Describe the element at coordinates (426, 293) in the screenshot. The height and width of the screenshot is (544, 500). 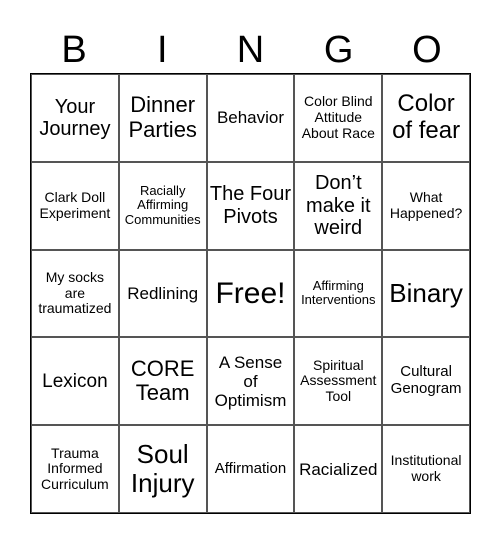
I see `bingo-cell: Binary` at that location.